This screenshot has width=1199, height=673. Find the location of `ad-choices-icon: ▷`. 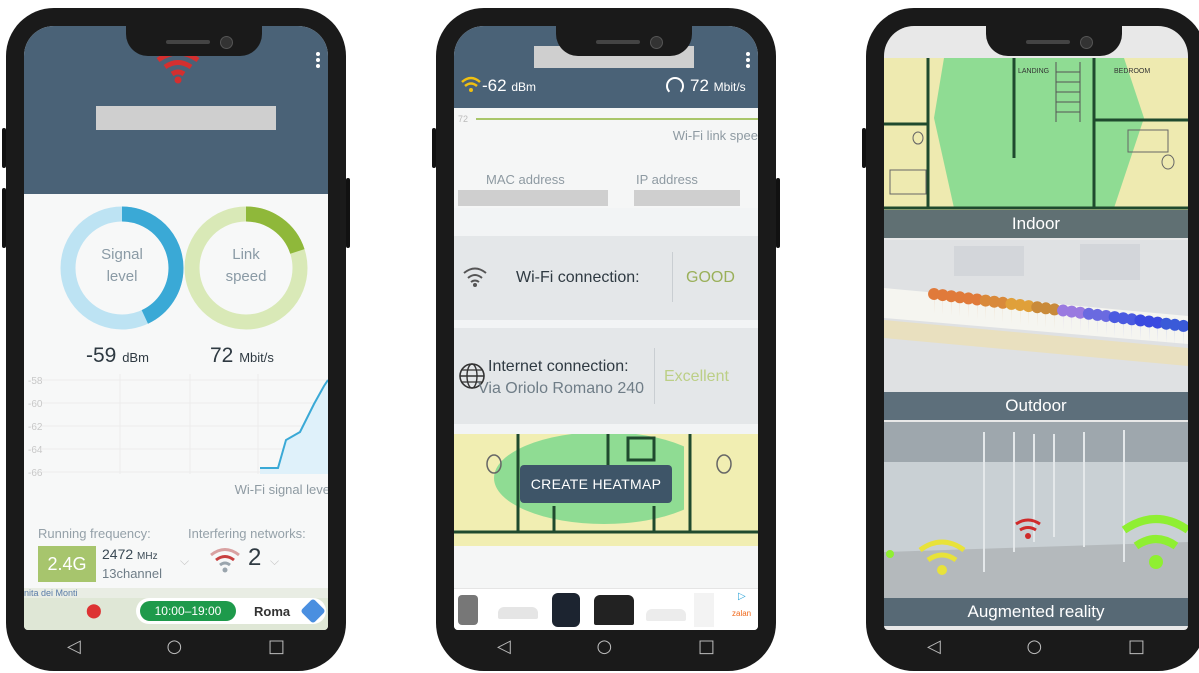

ad-choices-icon: ▷ is located at coordinates (742, 596).